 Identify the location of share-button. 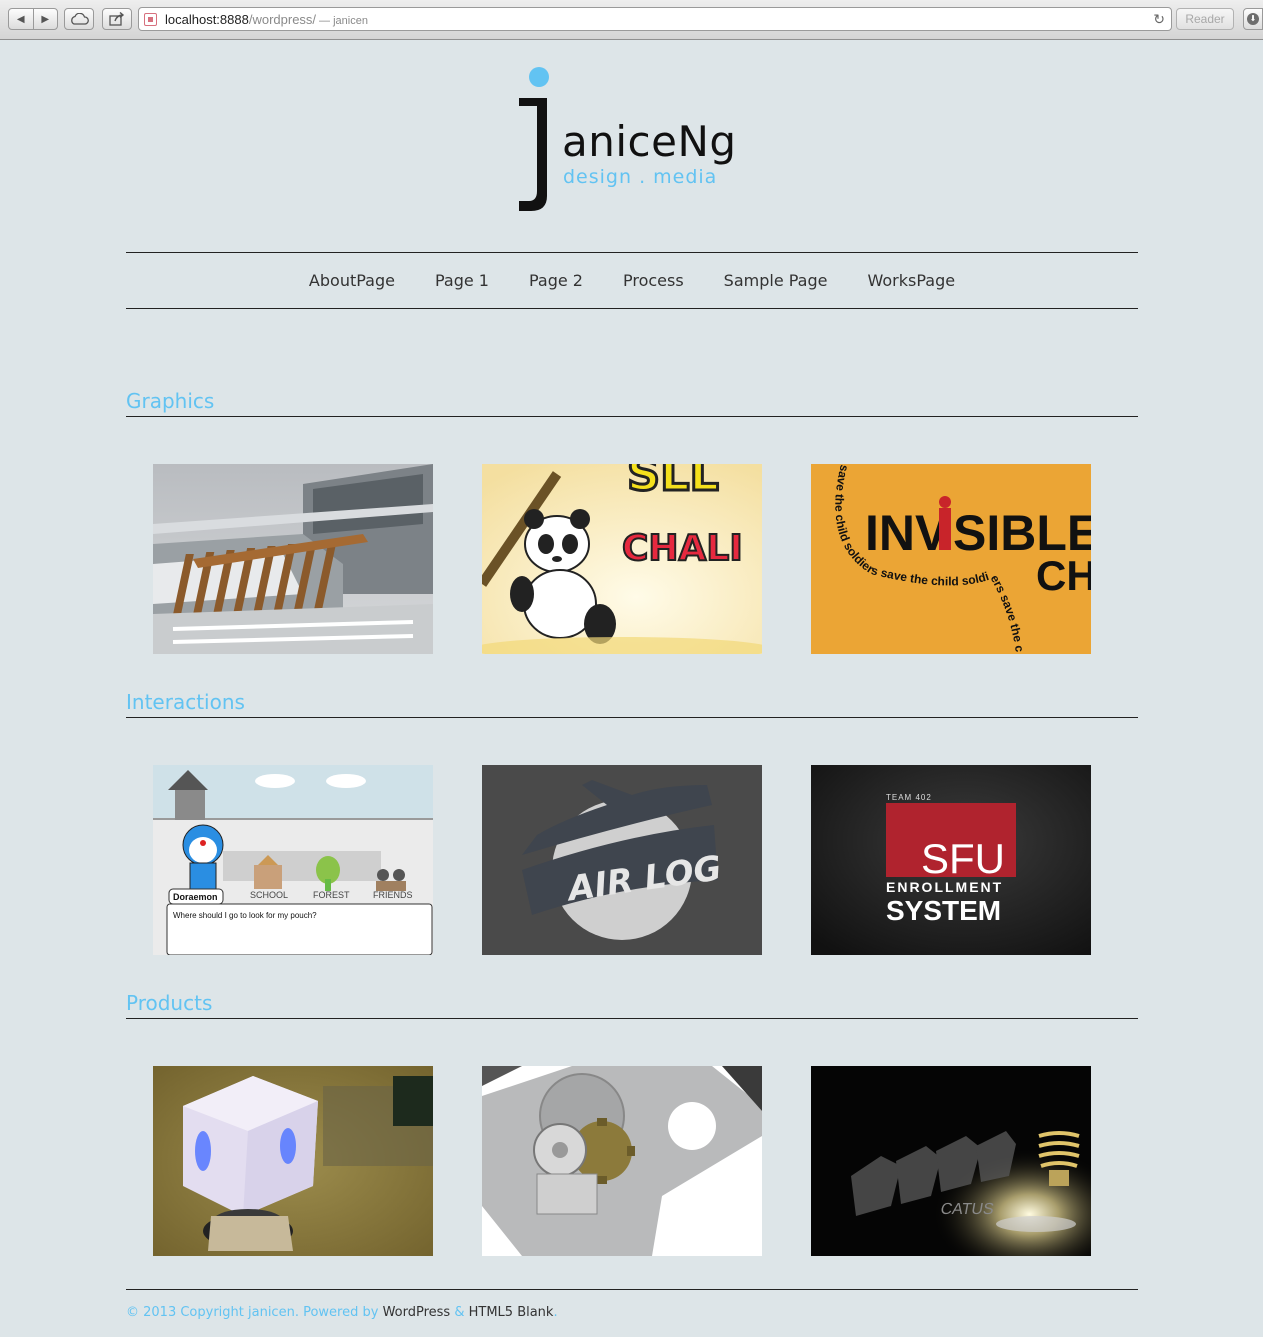
(117, 19).